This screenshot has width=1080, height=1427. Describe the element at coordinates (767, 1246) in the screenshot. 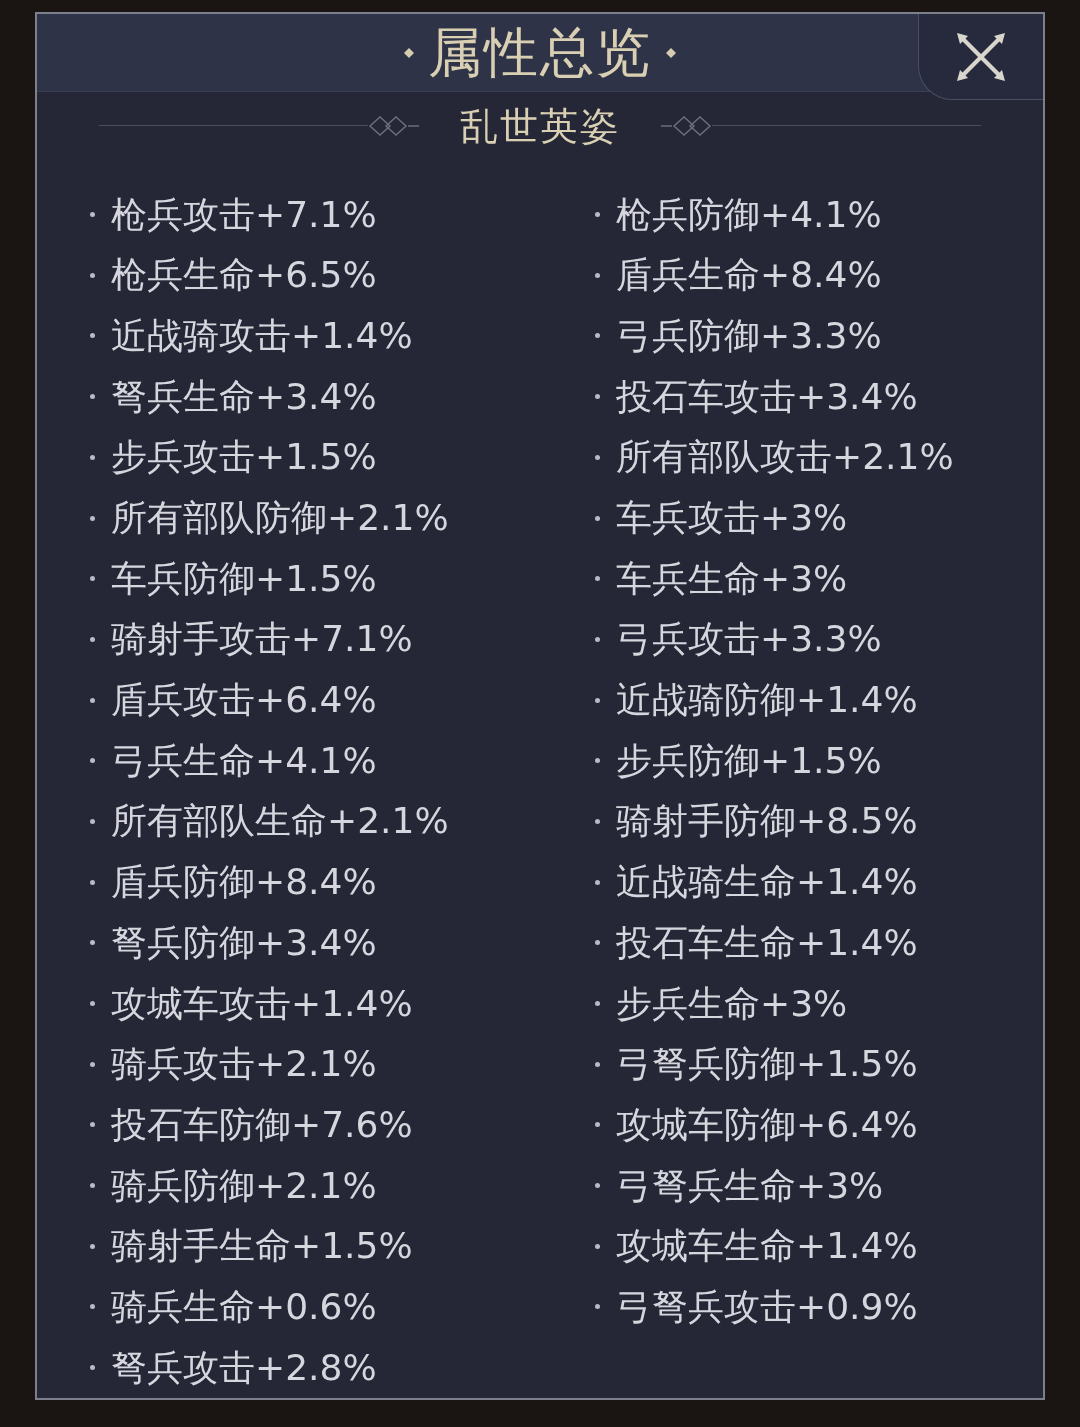

I see `attribute-text: 攻城车生命+1.4%` at that location.